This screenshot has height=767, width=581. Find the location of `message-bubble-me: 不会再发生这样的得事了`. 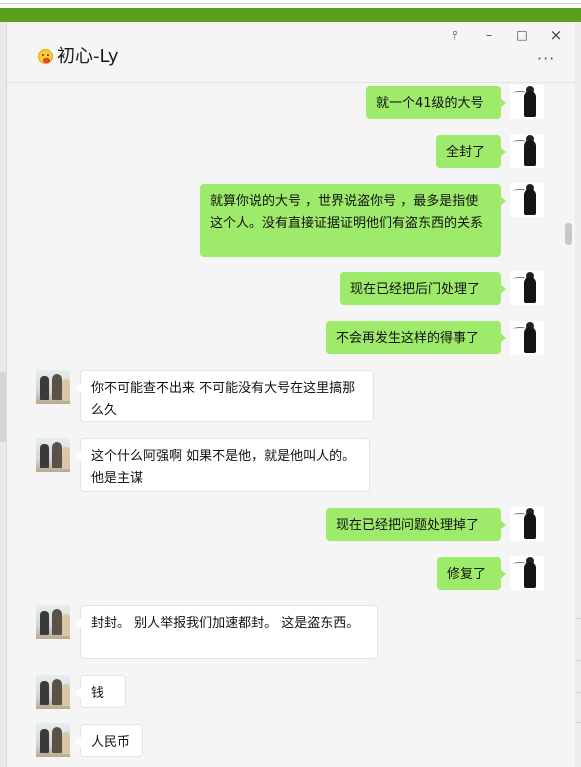

message-bubble-me: 不会再发生这样的得事了 is located at coordinates (416, 337).